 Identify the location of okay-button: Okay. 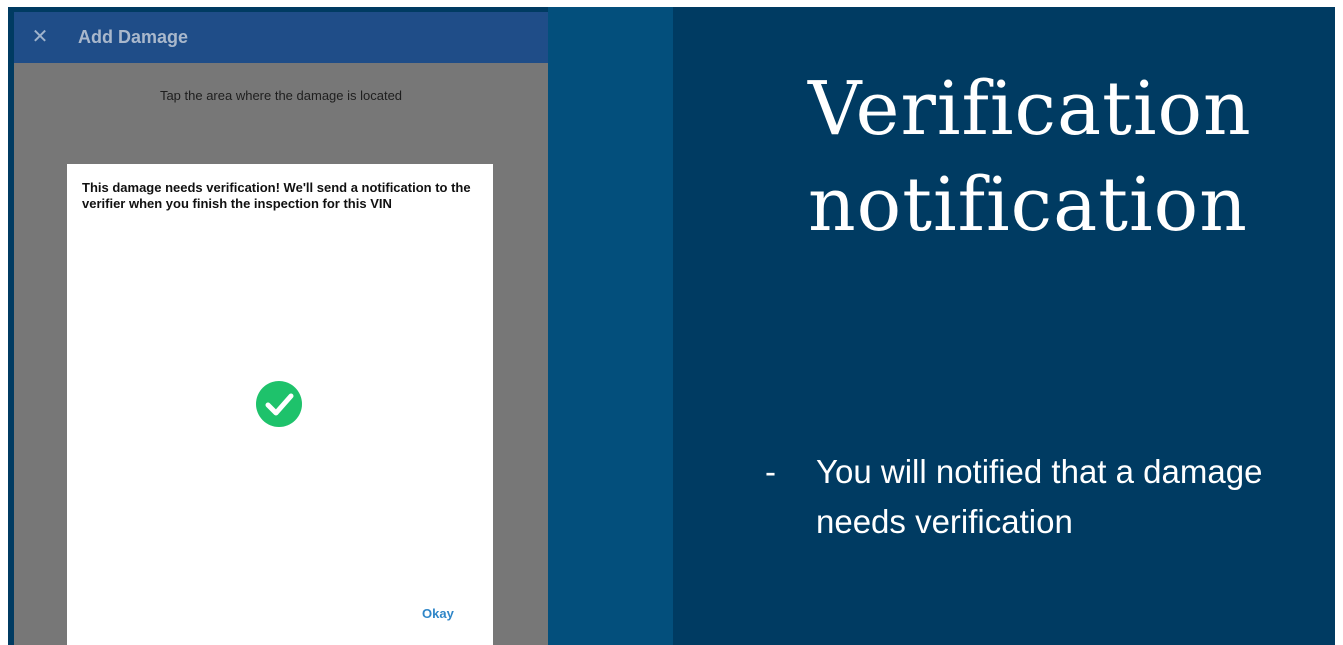
(438, 613).